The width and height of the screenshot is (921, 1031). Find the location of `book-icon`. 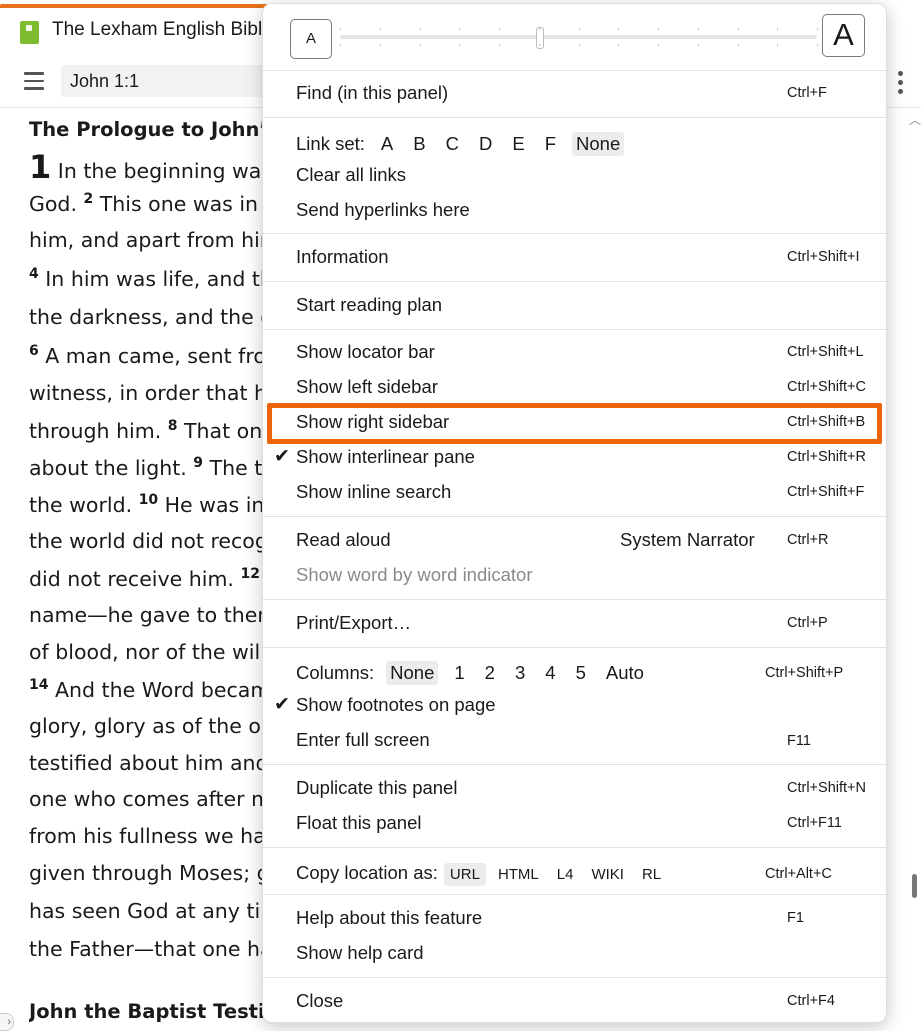

book-icon is located at coordinates (29, 32).